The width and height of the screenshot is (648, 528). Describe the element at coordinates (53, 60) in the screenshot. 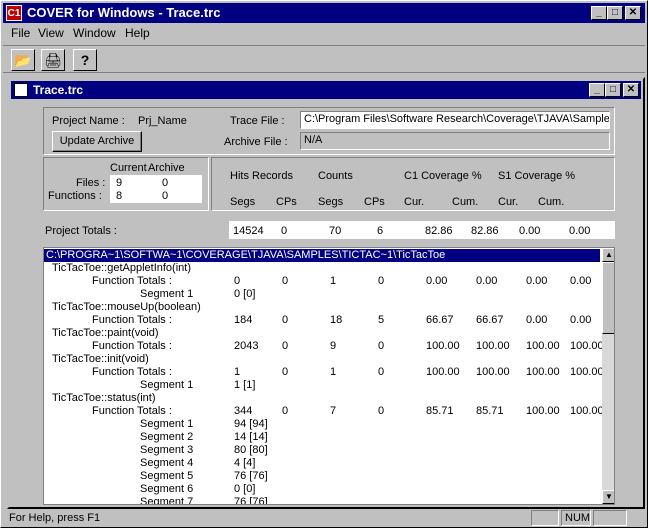

I see `print-icon: 🖨` at that location.